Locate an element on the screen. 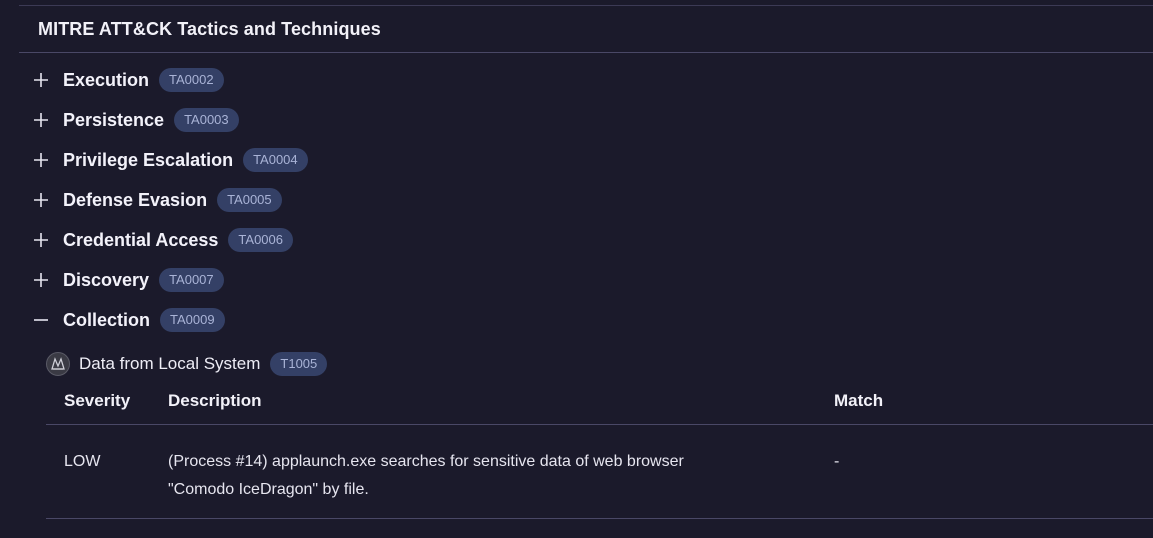 The height and width of the screenshot is (538, 1153). tactic-row-collection: Collection TA0009 is located at coordinates (580, 320).